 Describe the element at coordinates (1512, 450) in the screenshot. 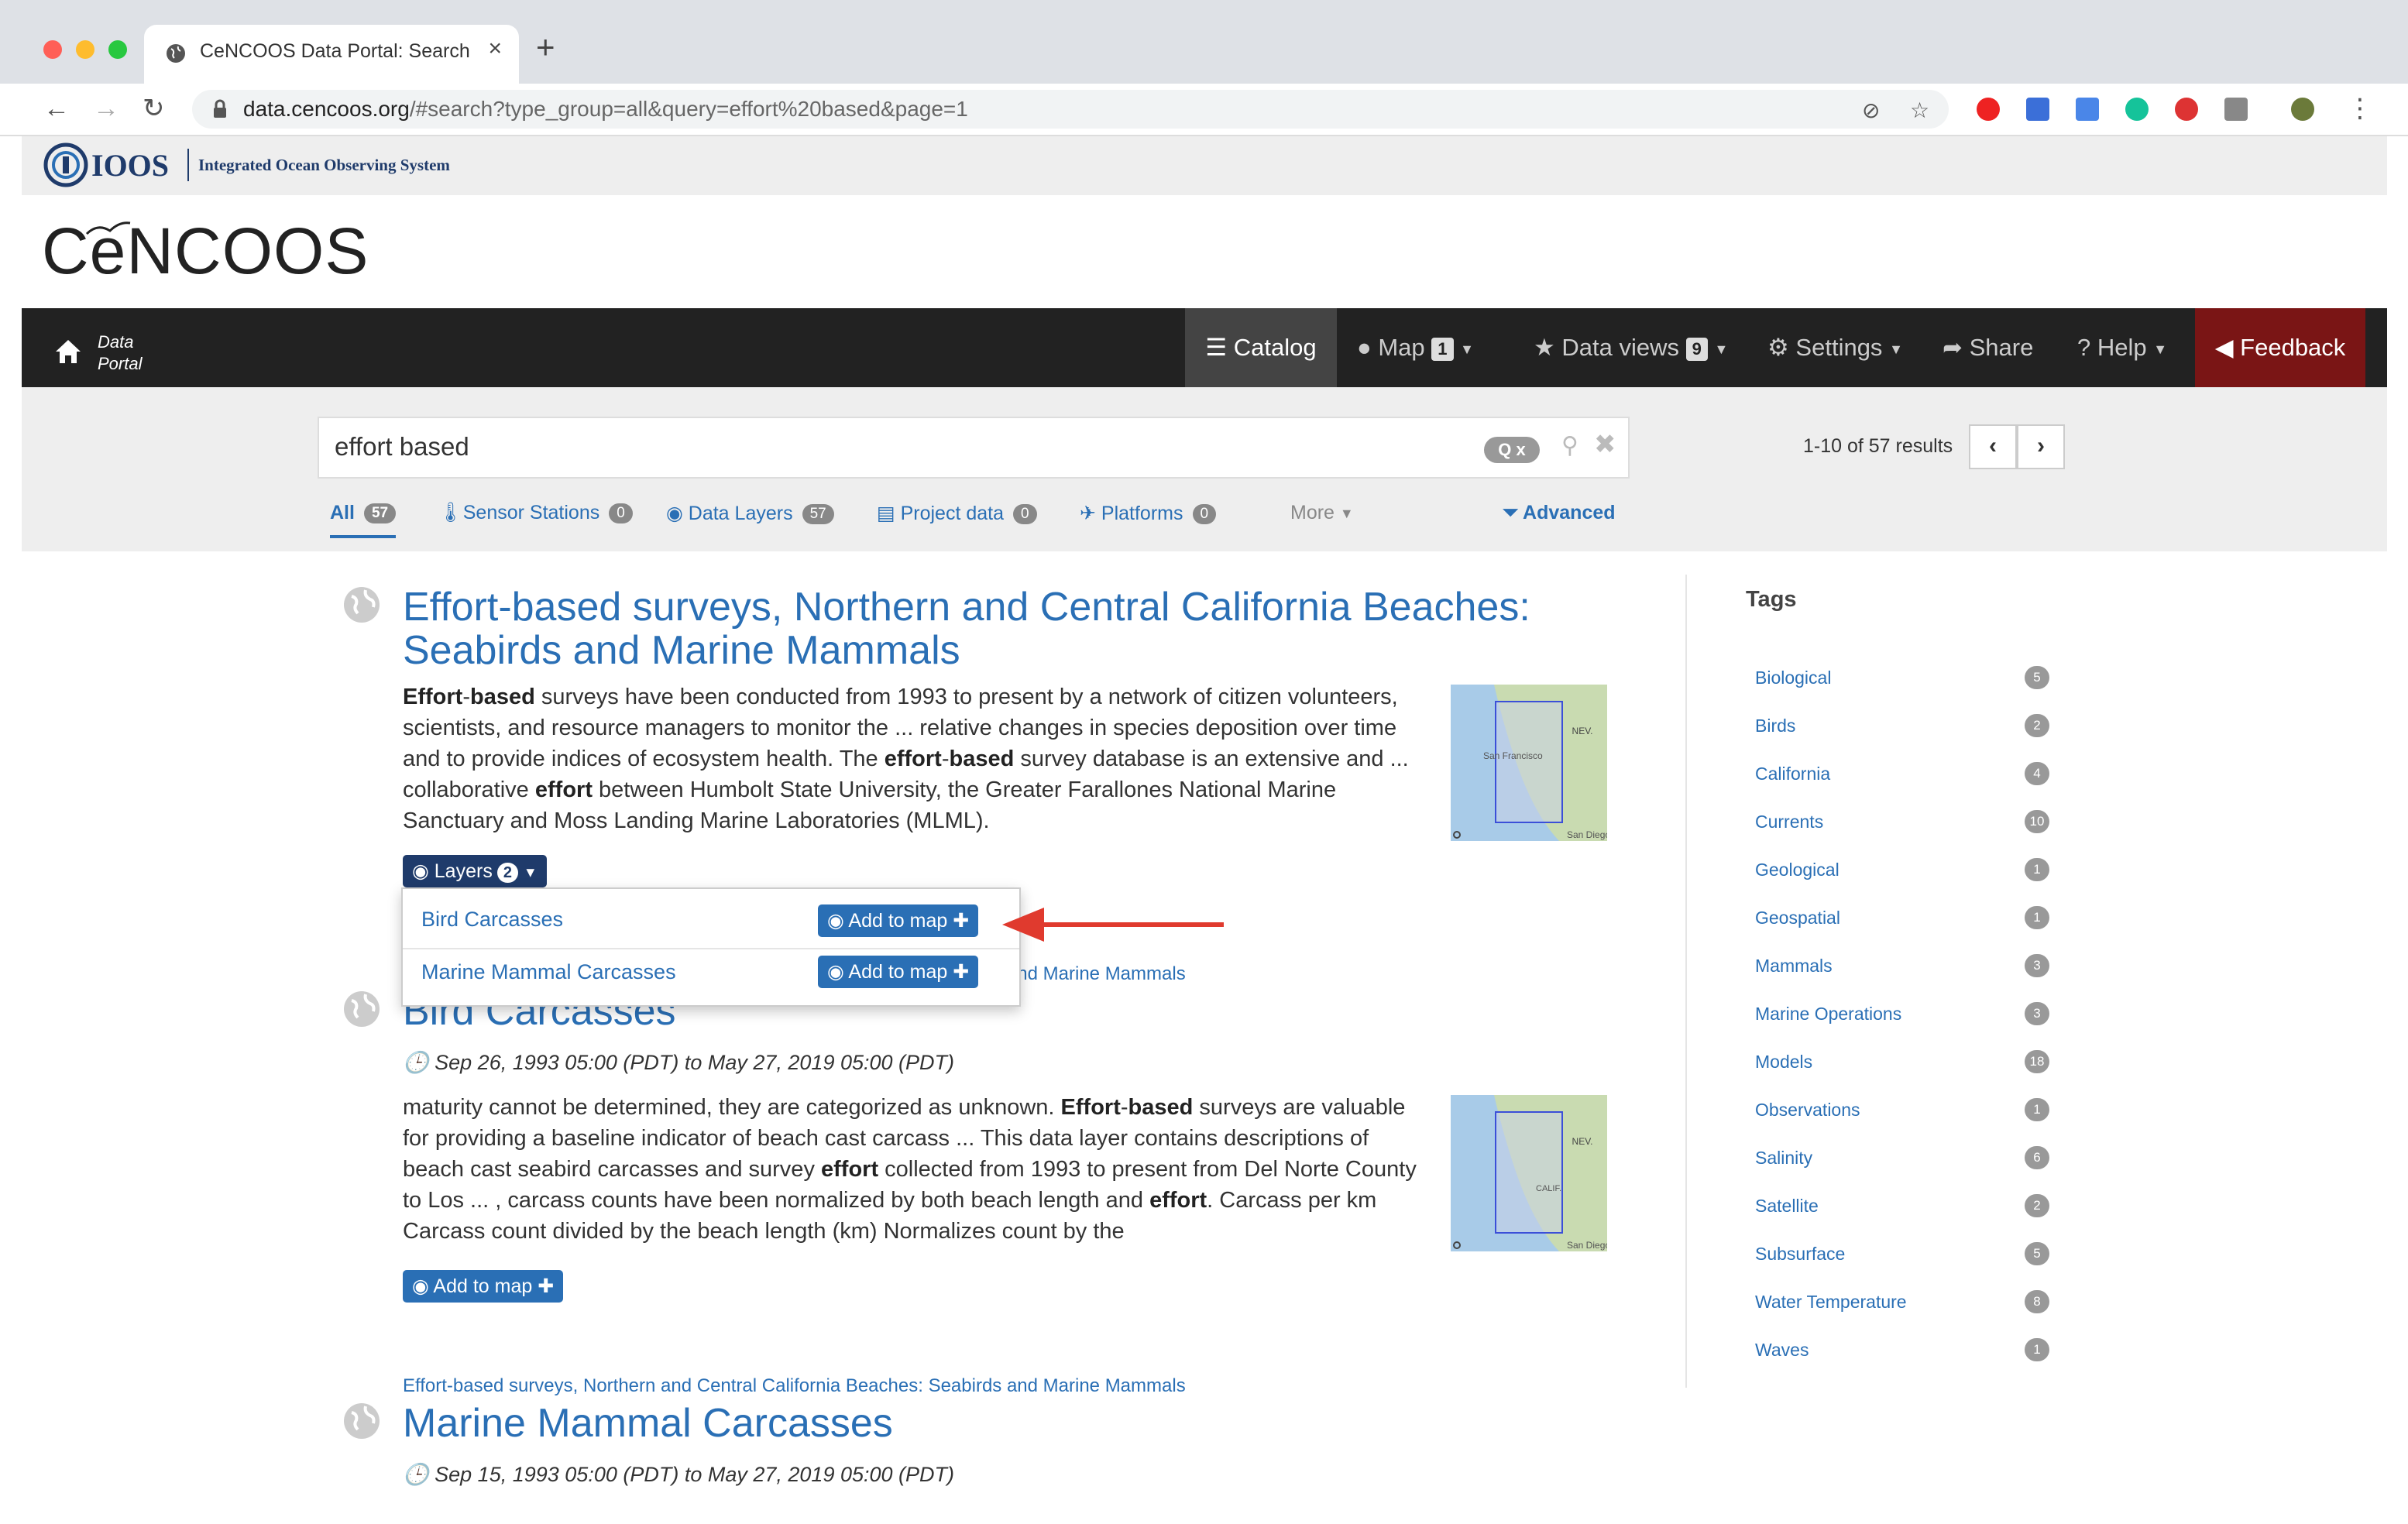

I see `clear-query-pill: Q x` at that location.